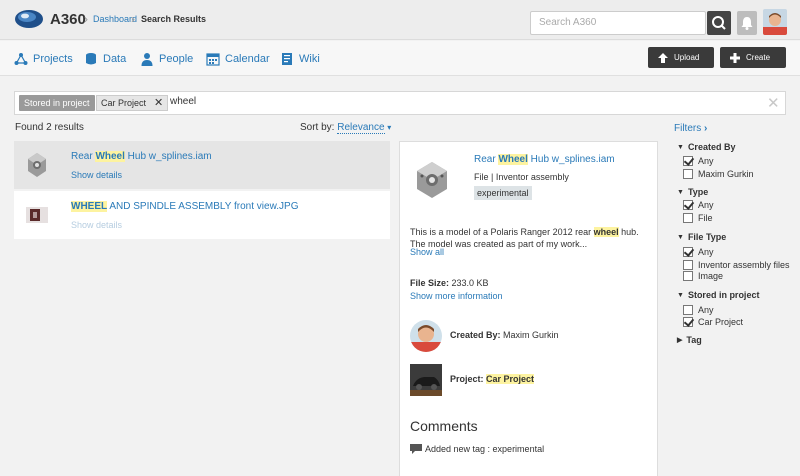  Describe the element at coordinates (213, 59) in the screenshot. I see `calendar-icon` at that location.